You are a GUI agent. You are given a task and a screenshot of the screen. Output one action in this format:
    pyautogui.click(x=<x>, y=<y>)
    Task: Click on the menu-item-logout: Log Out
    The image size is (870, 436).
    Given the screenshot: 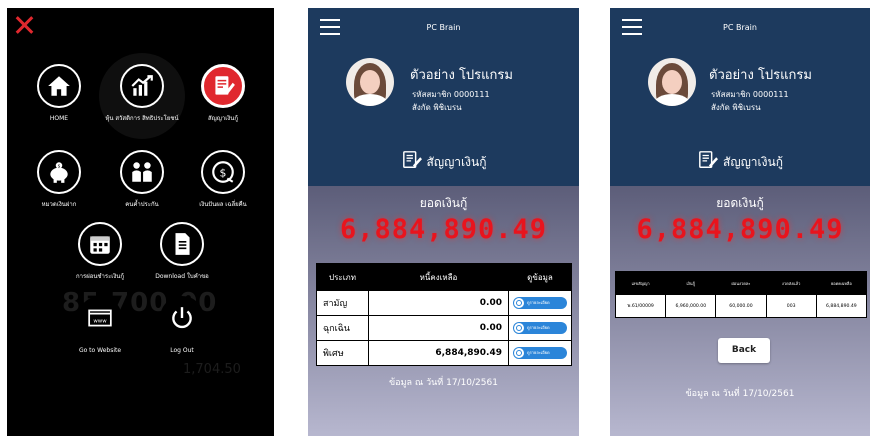 What is the action you would take?
    pyautogui.click(x=182, y=325)
    